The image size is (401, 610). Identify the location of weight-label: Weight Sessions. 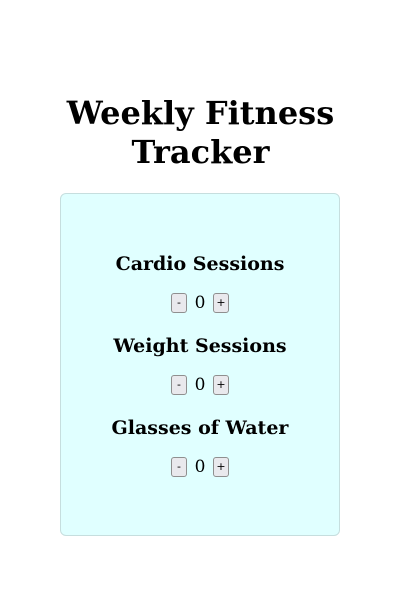
(200, 346).